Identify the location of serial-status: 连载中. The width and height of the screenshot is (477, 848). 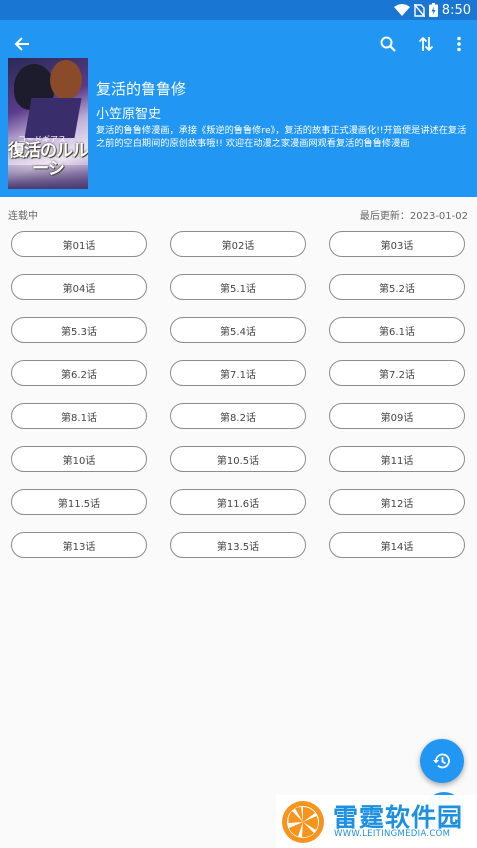
(23, 216).